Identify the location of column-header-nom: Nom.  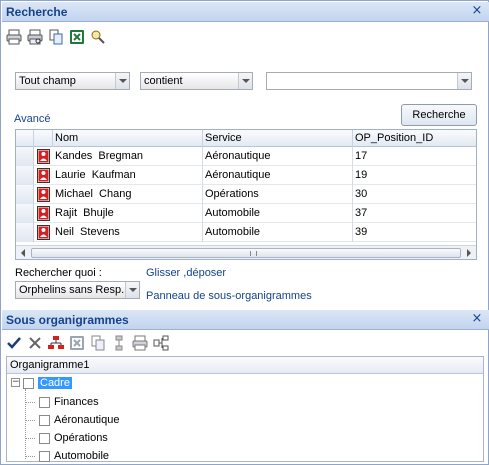
(128, 138).